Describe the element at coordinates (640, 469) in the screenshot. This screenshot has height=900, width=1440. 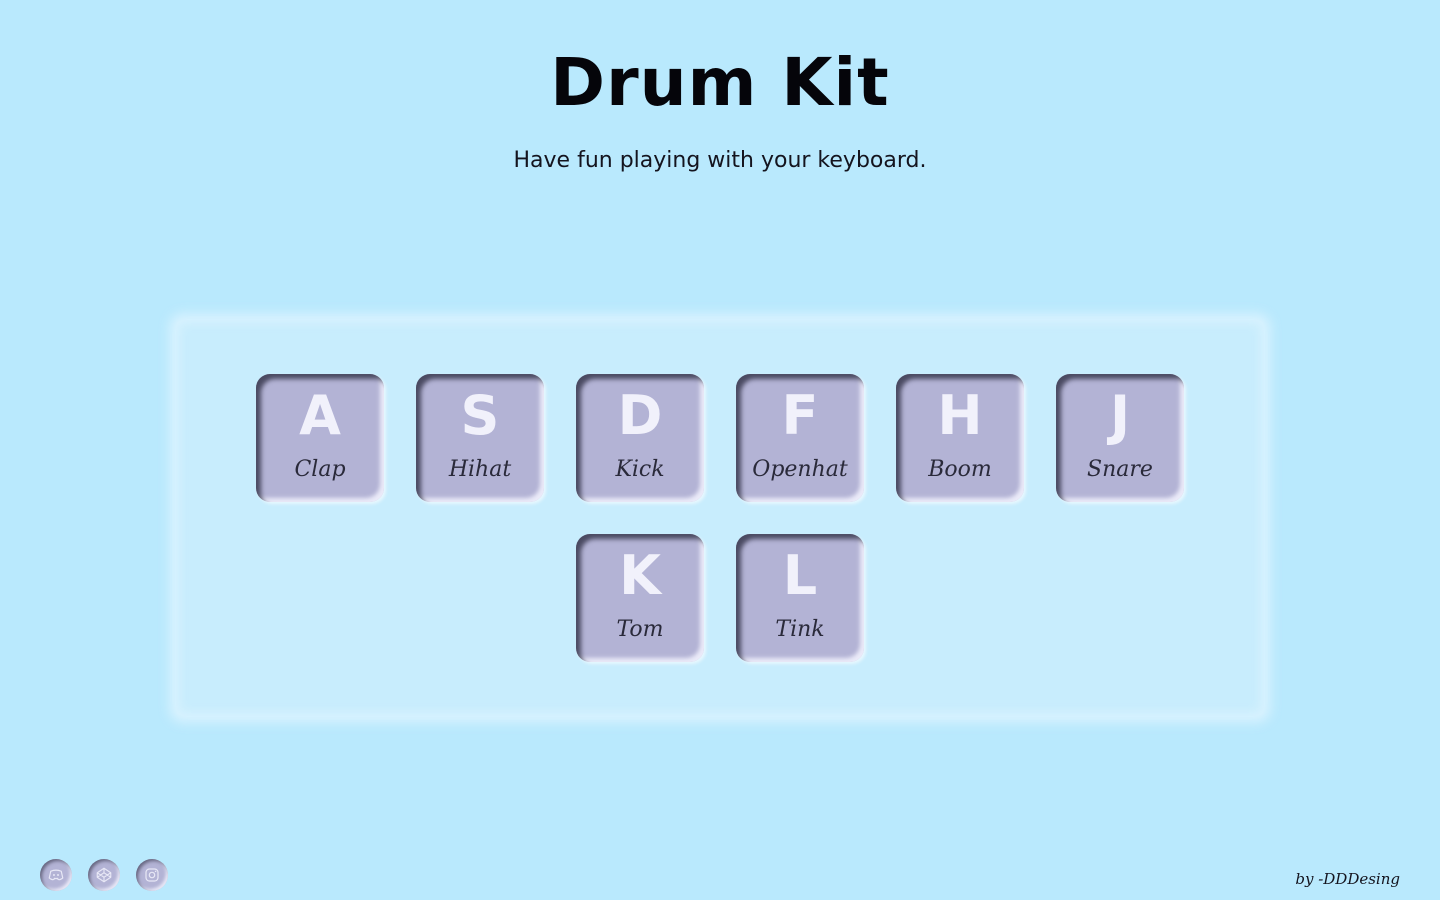
I see `key-sound-label: Kick` at that location.